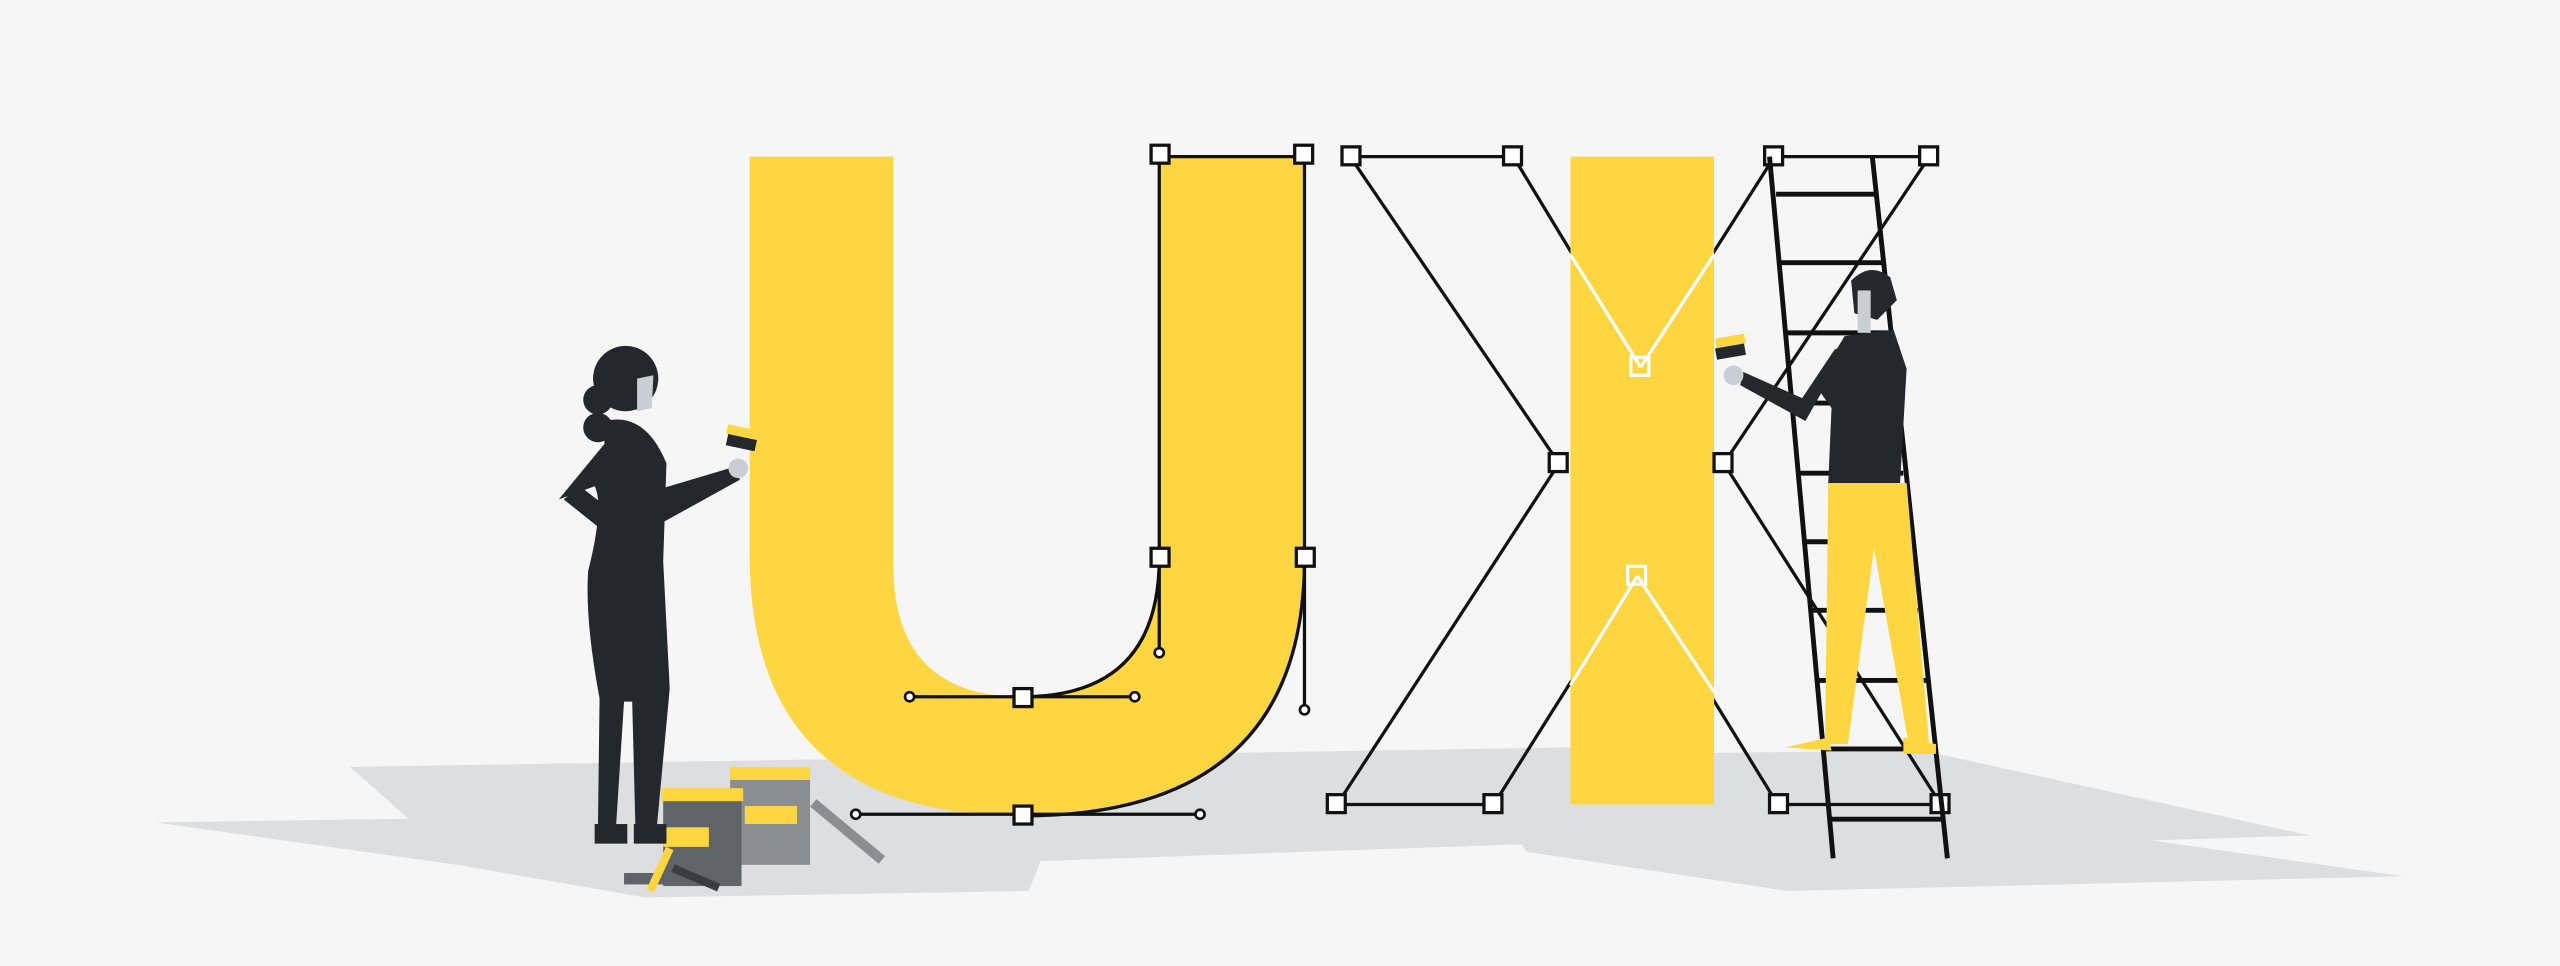 This screenshot has width=2560, height=966. I want to click on letter-x-bar, so click(1642, 480).